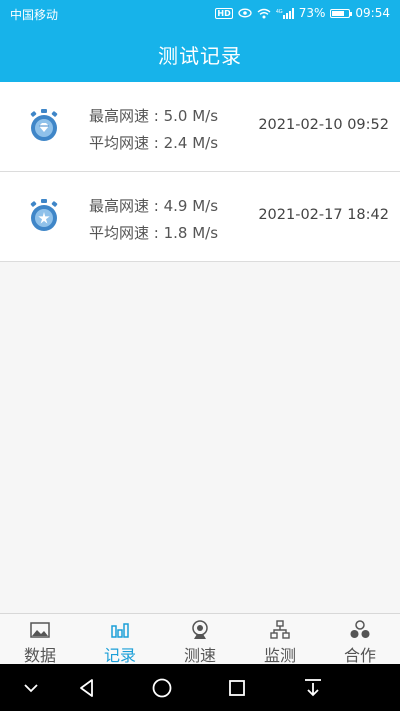 The image size is (400, 711). I want to click on status-bar: 中国移动 HD 4G 73% 09:54, so click(200, 14).